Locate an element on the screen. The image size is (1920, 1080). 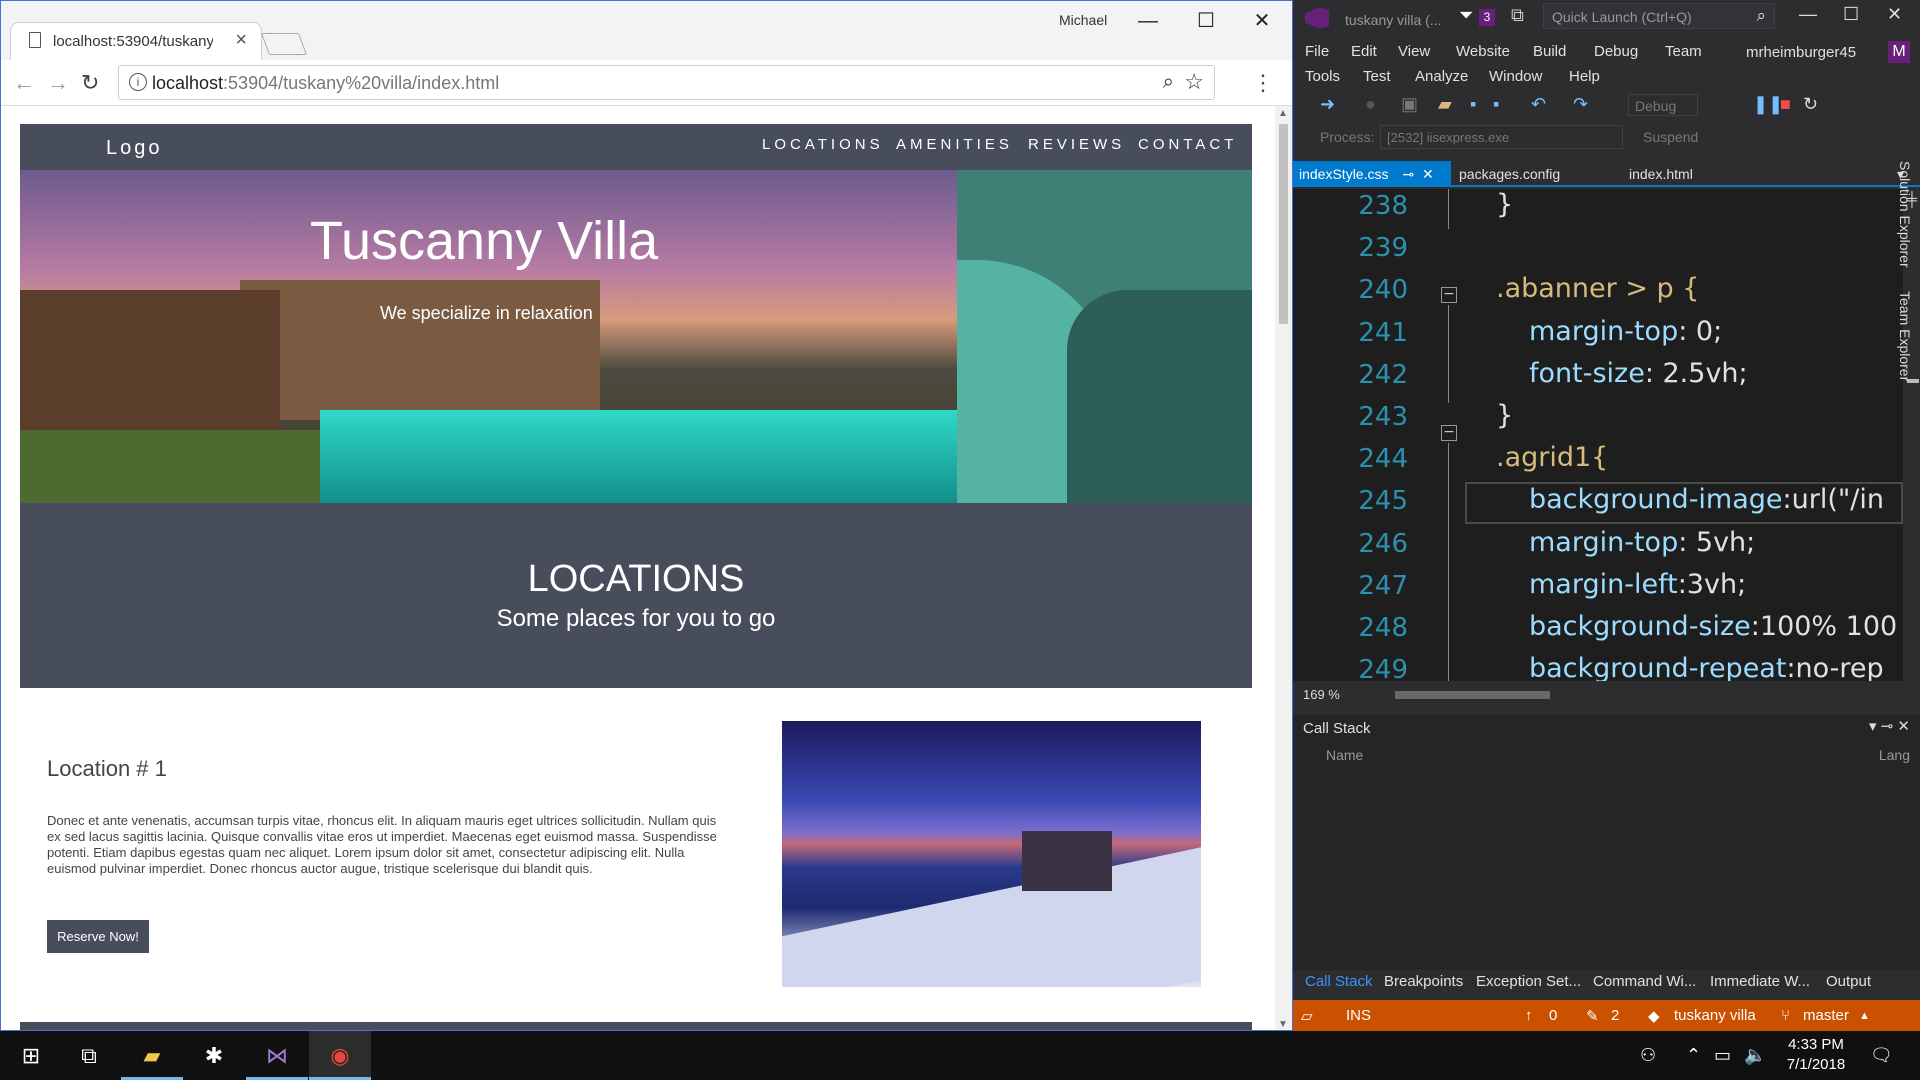
vs-minimize-icon: — is located at coordinates (1808, 14).